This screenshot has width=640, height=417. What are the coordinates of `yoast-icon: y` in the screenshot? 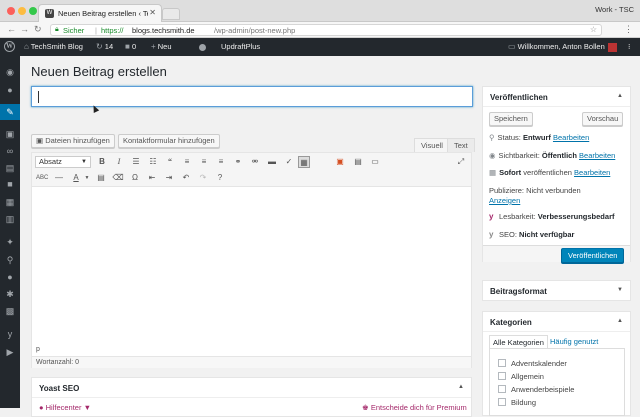 It's located at (10, 334).